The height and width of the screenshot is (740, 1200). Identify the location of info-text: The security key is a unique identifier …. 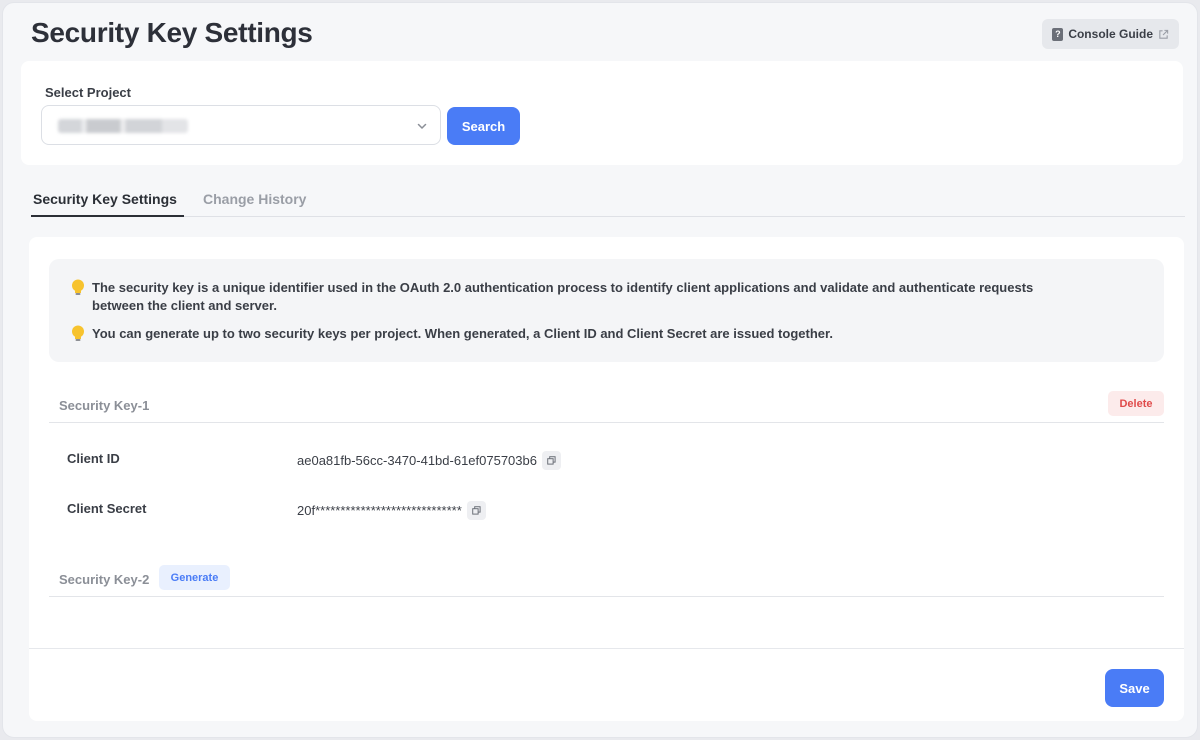
(563, 296).